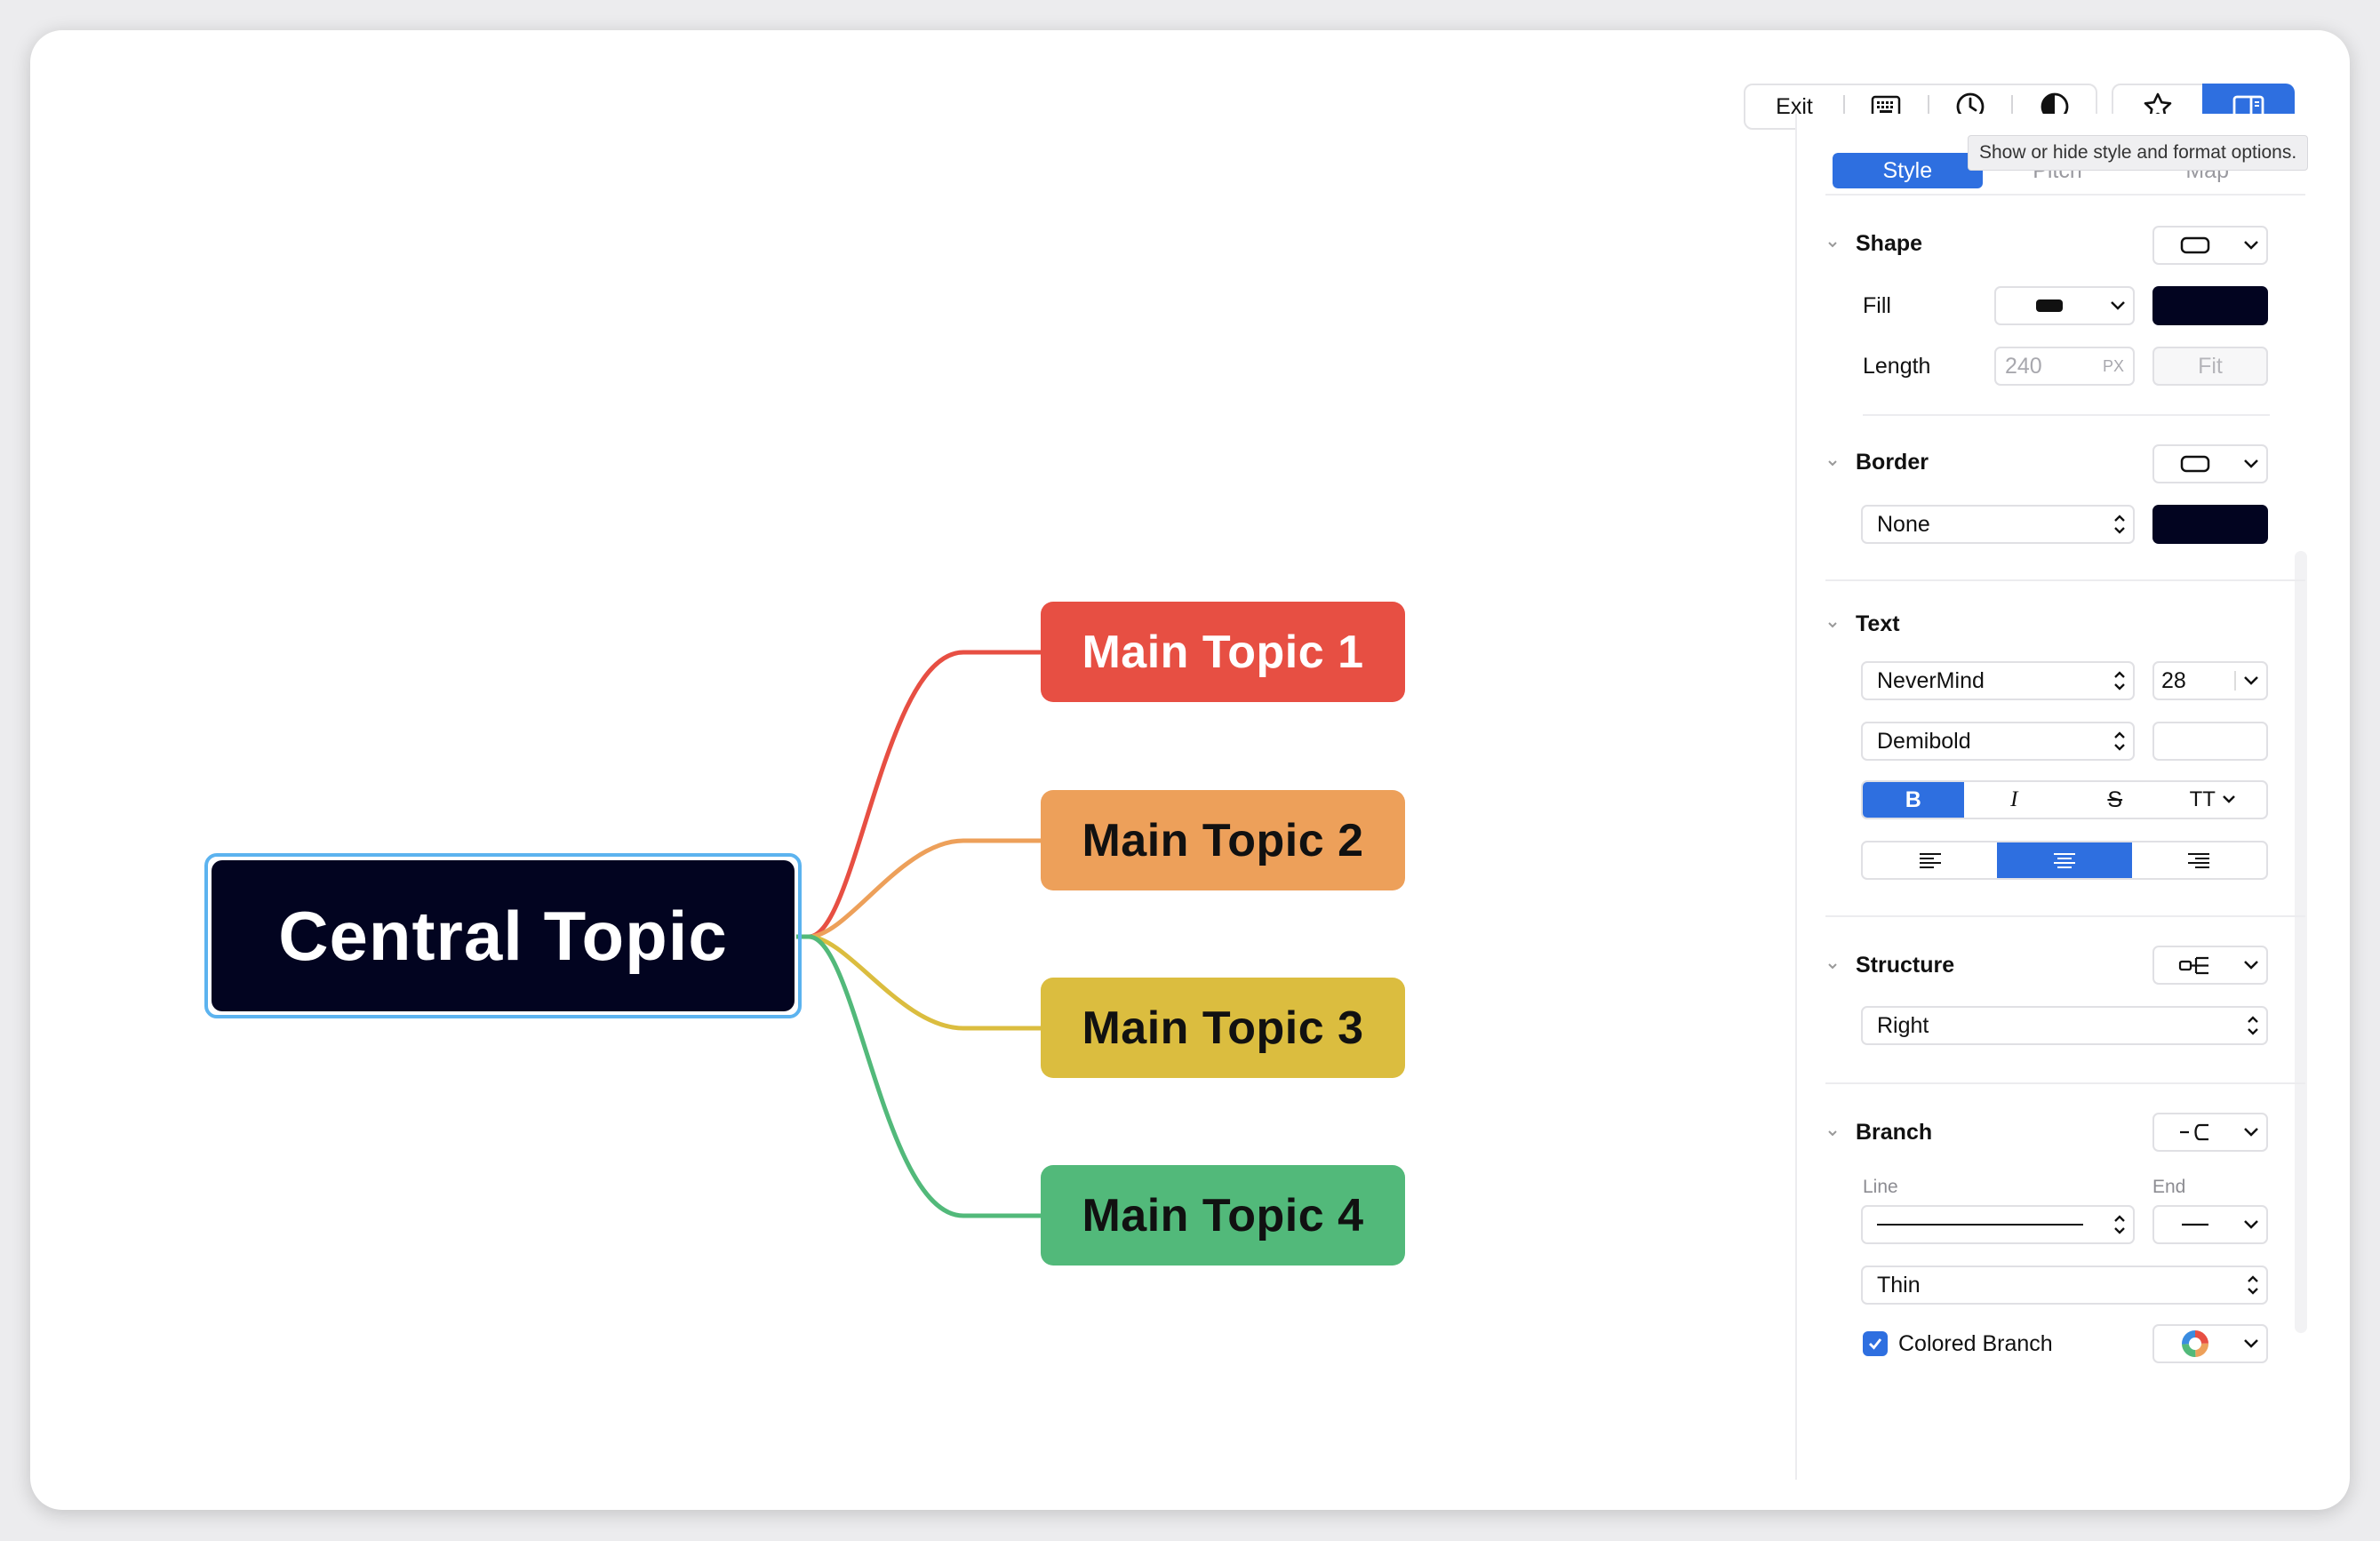  What do you see at coordinates (2049, 305) in the screenshot?
I see `solid-fill-icon` at bounding box center [2049, 305].